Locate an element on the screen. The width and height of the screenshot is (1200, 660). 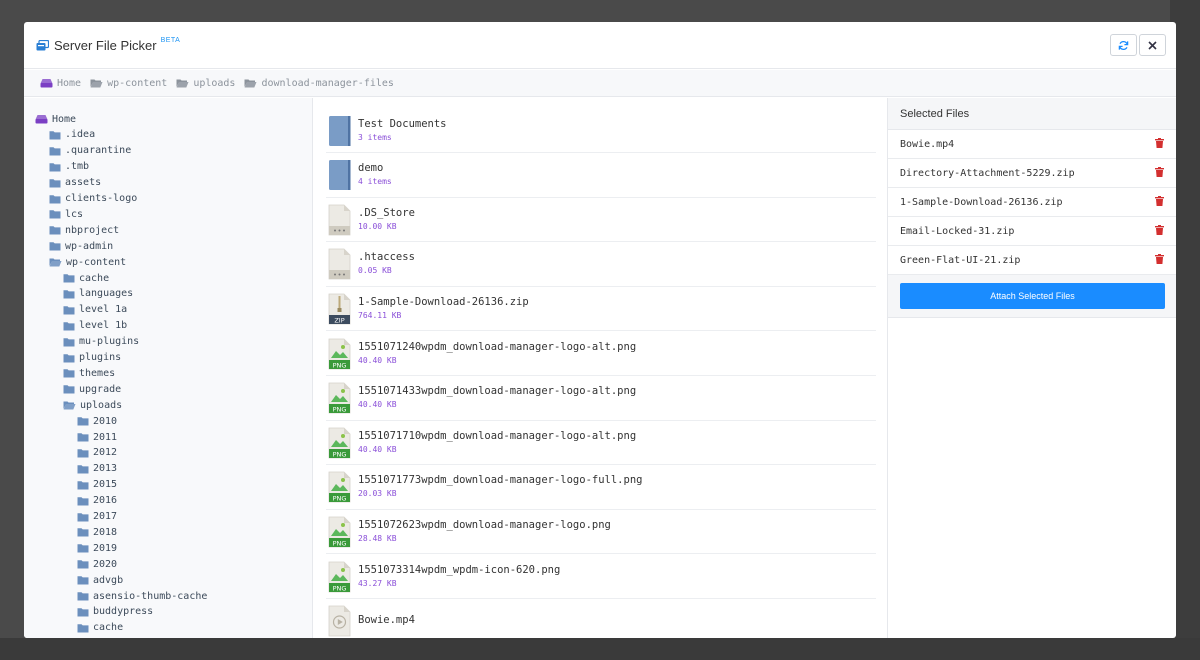
tree-node: level 1a is located at coordinates (95, 310).